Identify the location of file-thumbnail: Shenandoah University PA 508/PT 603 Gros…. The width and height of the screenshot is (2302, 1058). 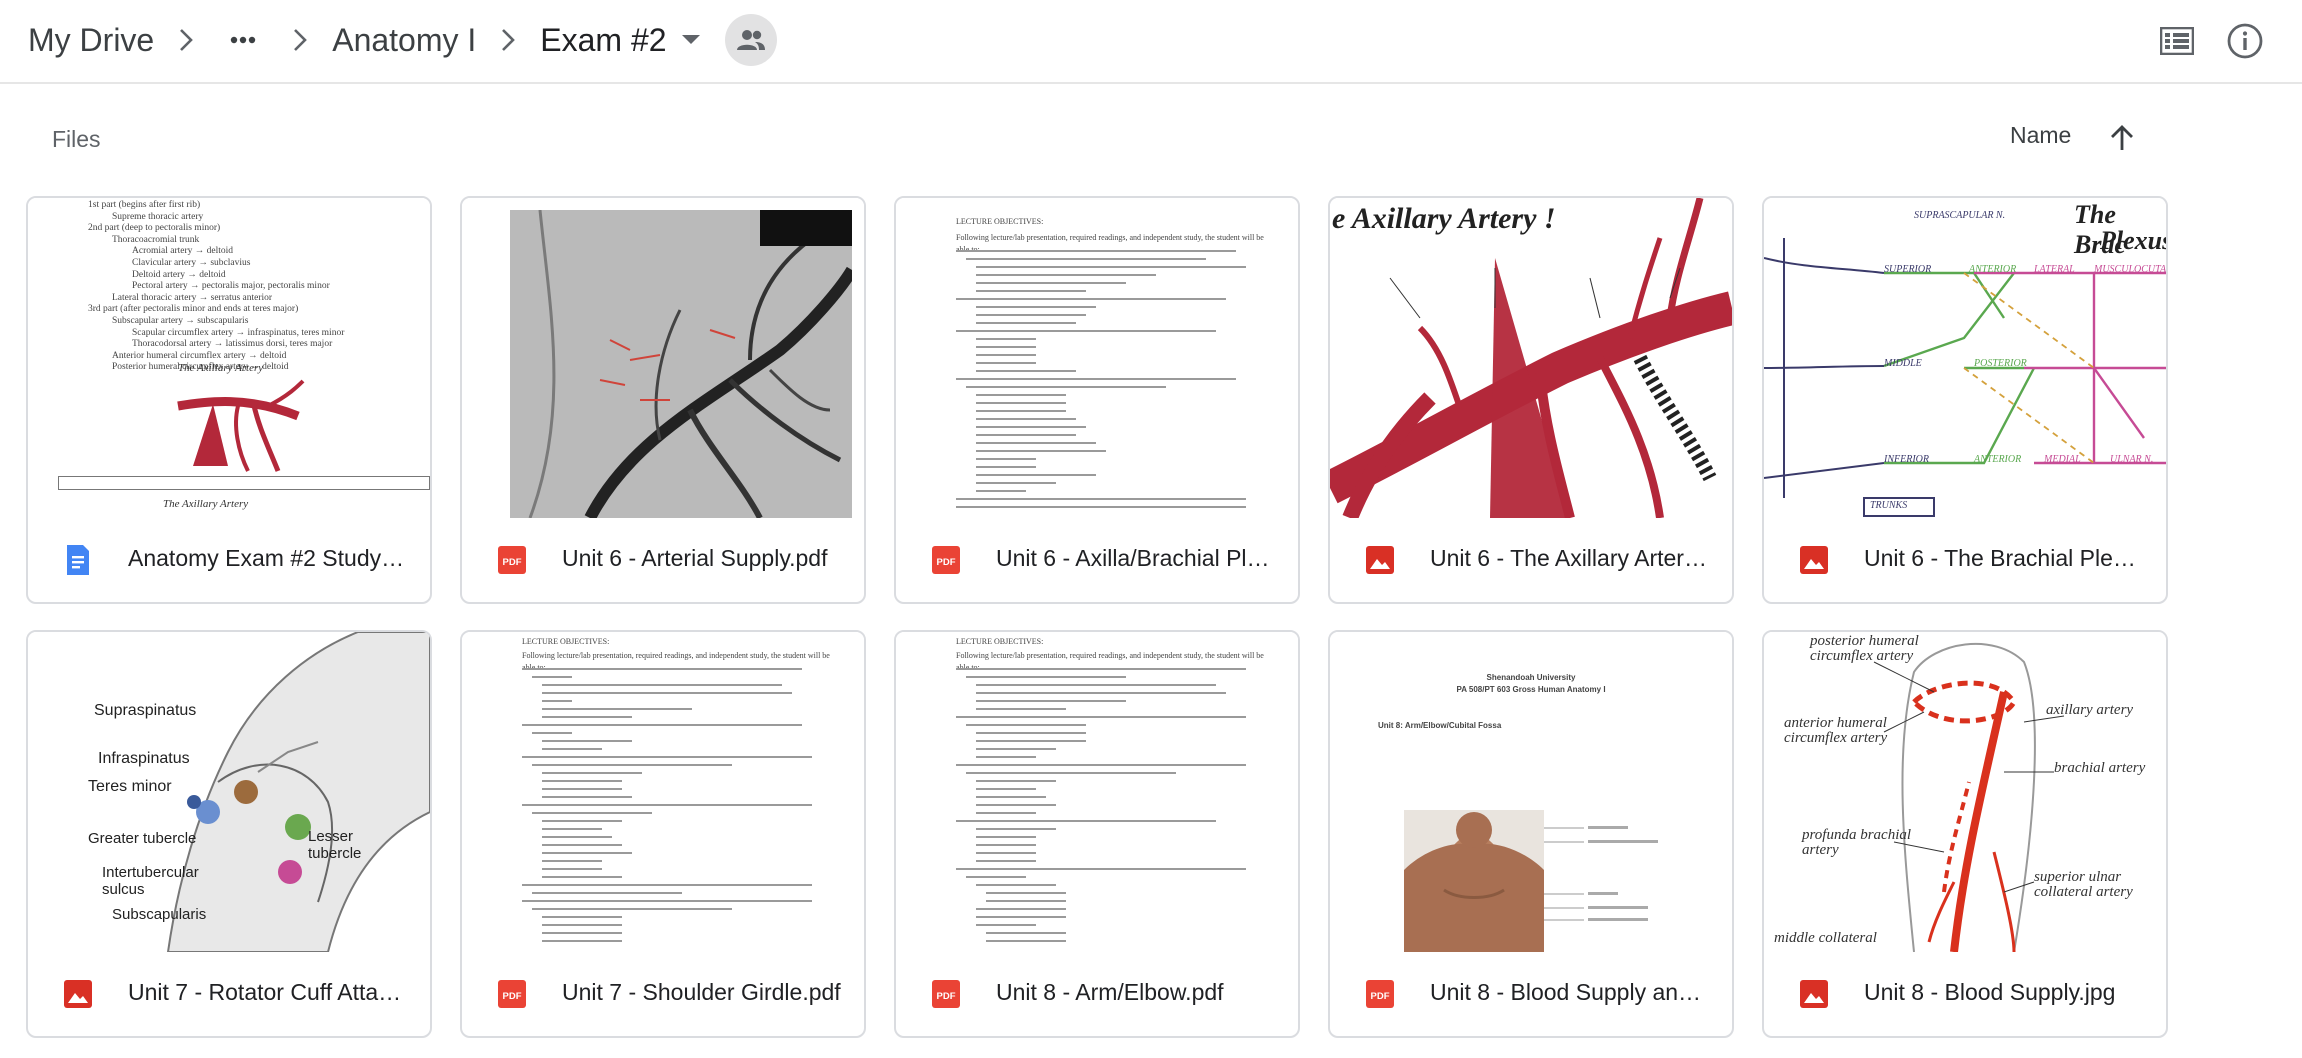
(1531, 792).